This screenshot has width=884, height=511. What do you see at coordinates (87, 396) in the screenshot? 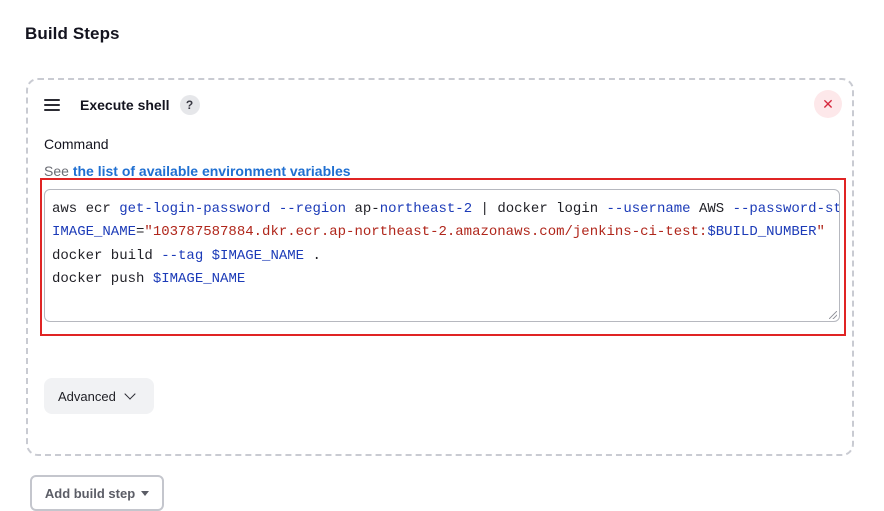
I see `advanced-label: Advanced` at bounding box center [87, 396].